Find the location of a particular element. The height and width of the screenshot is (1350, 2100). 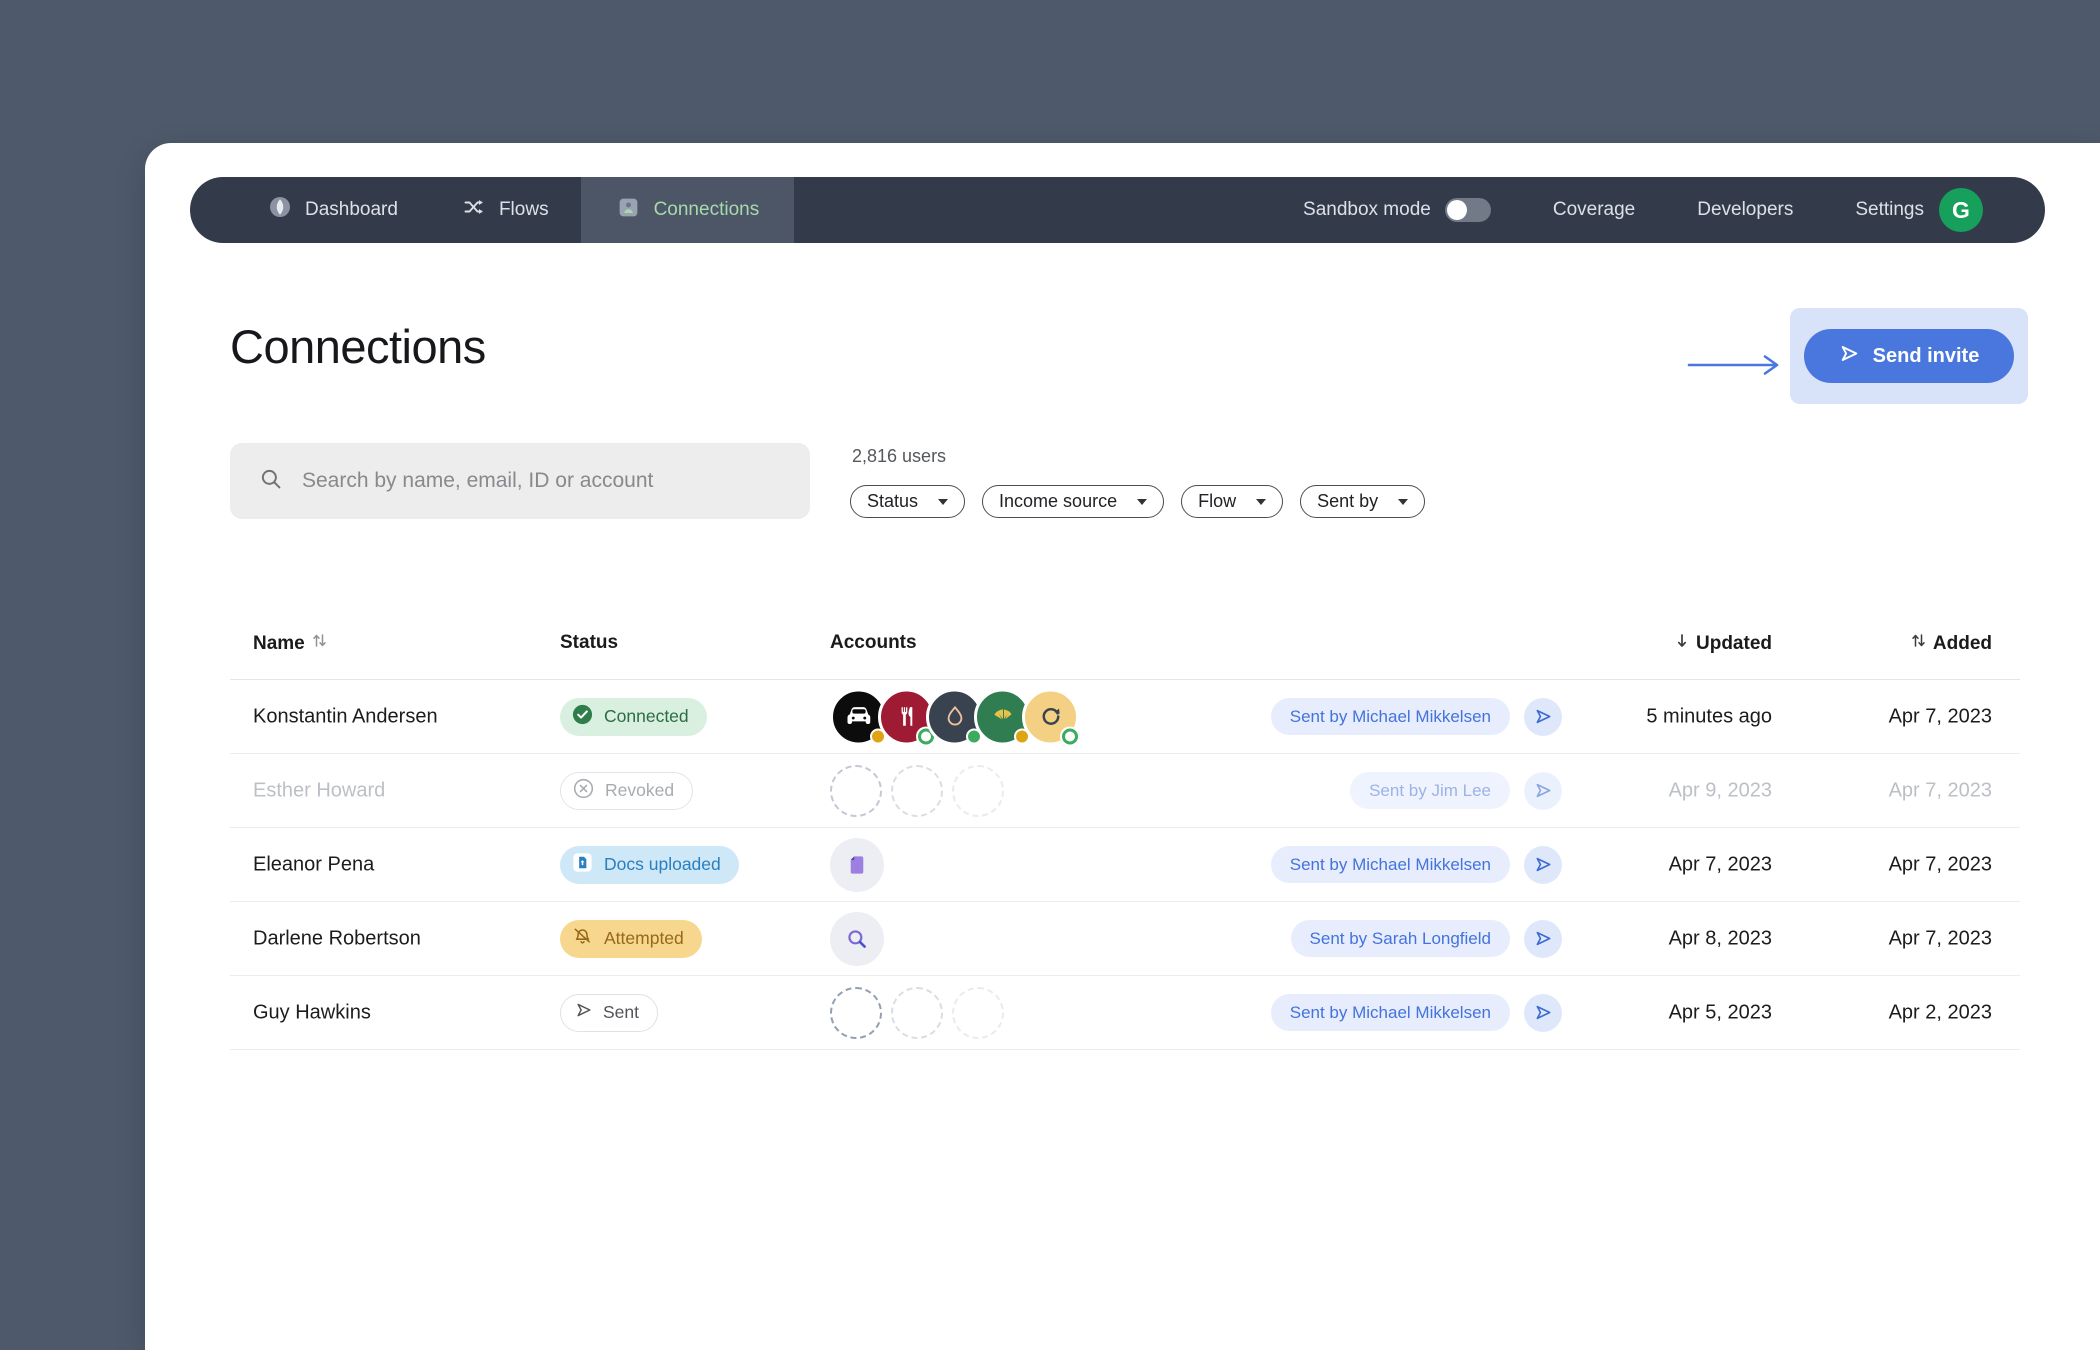

status-badge-revoked: Revoked is located at coordinates (627, 790).